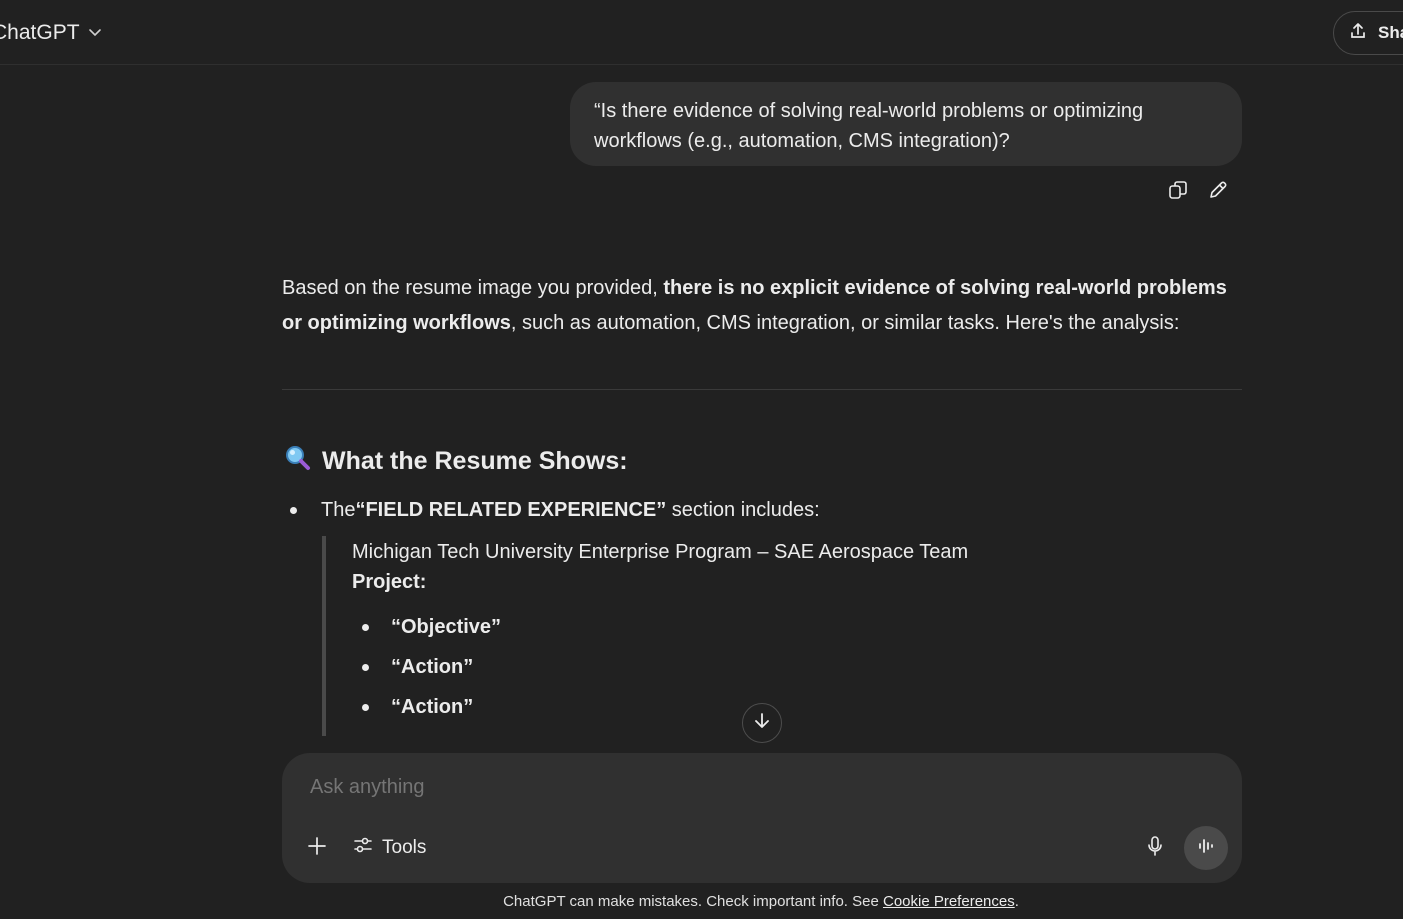 The width and height of the screenshot is (1403, 919). Describe the element at coordinates (404, 847) in the screenshot. I see `tools-label: Tools` at that location.